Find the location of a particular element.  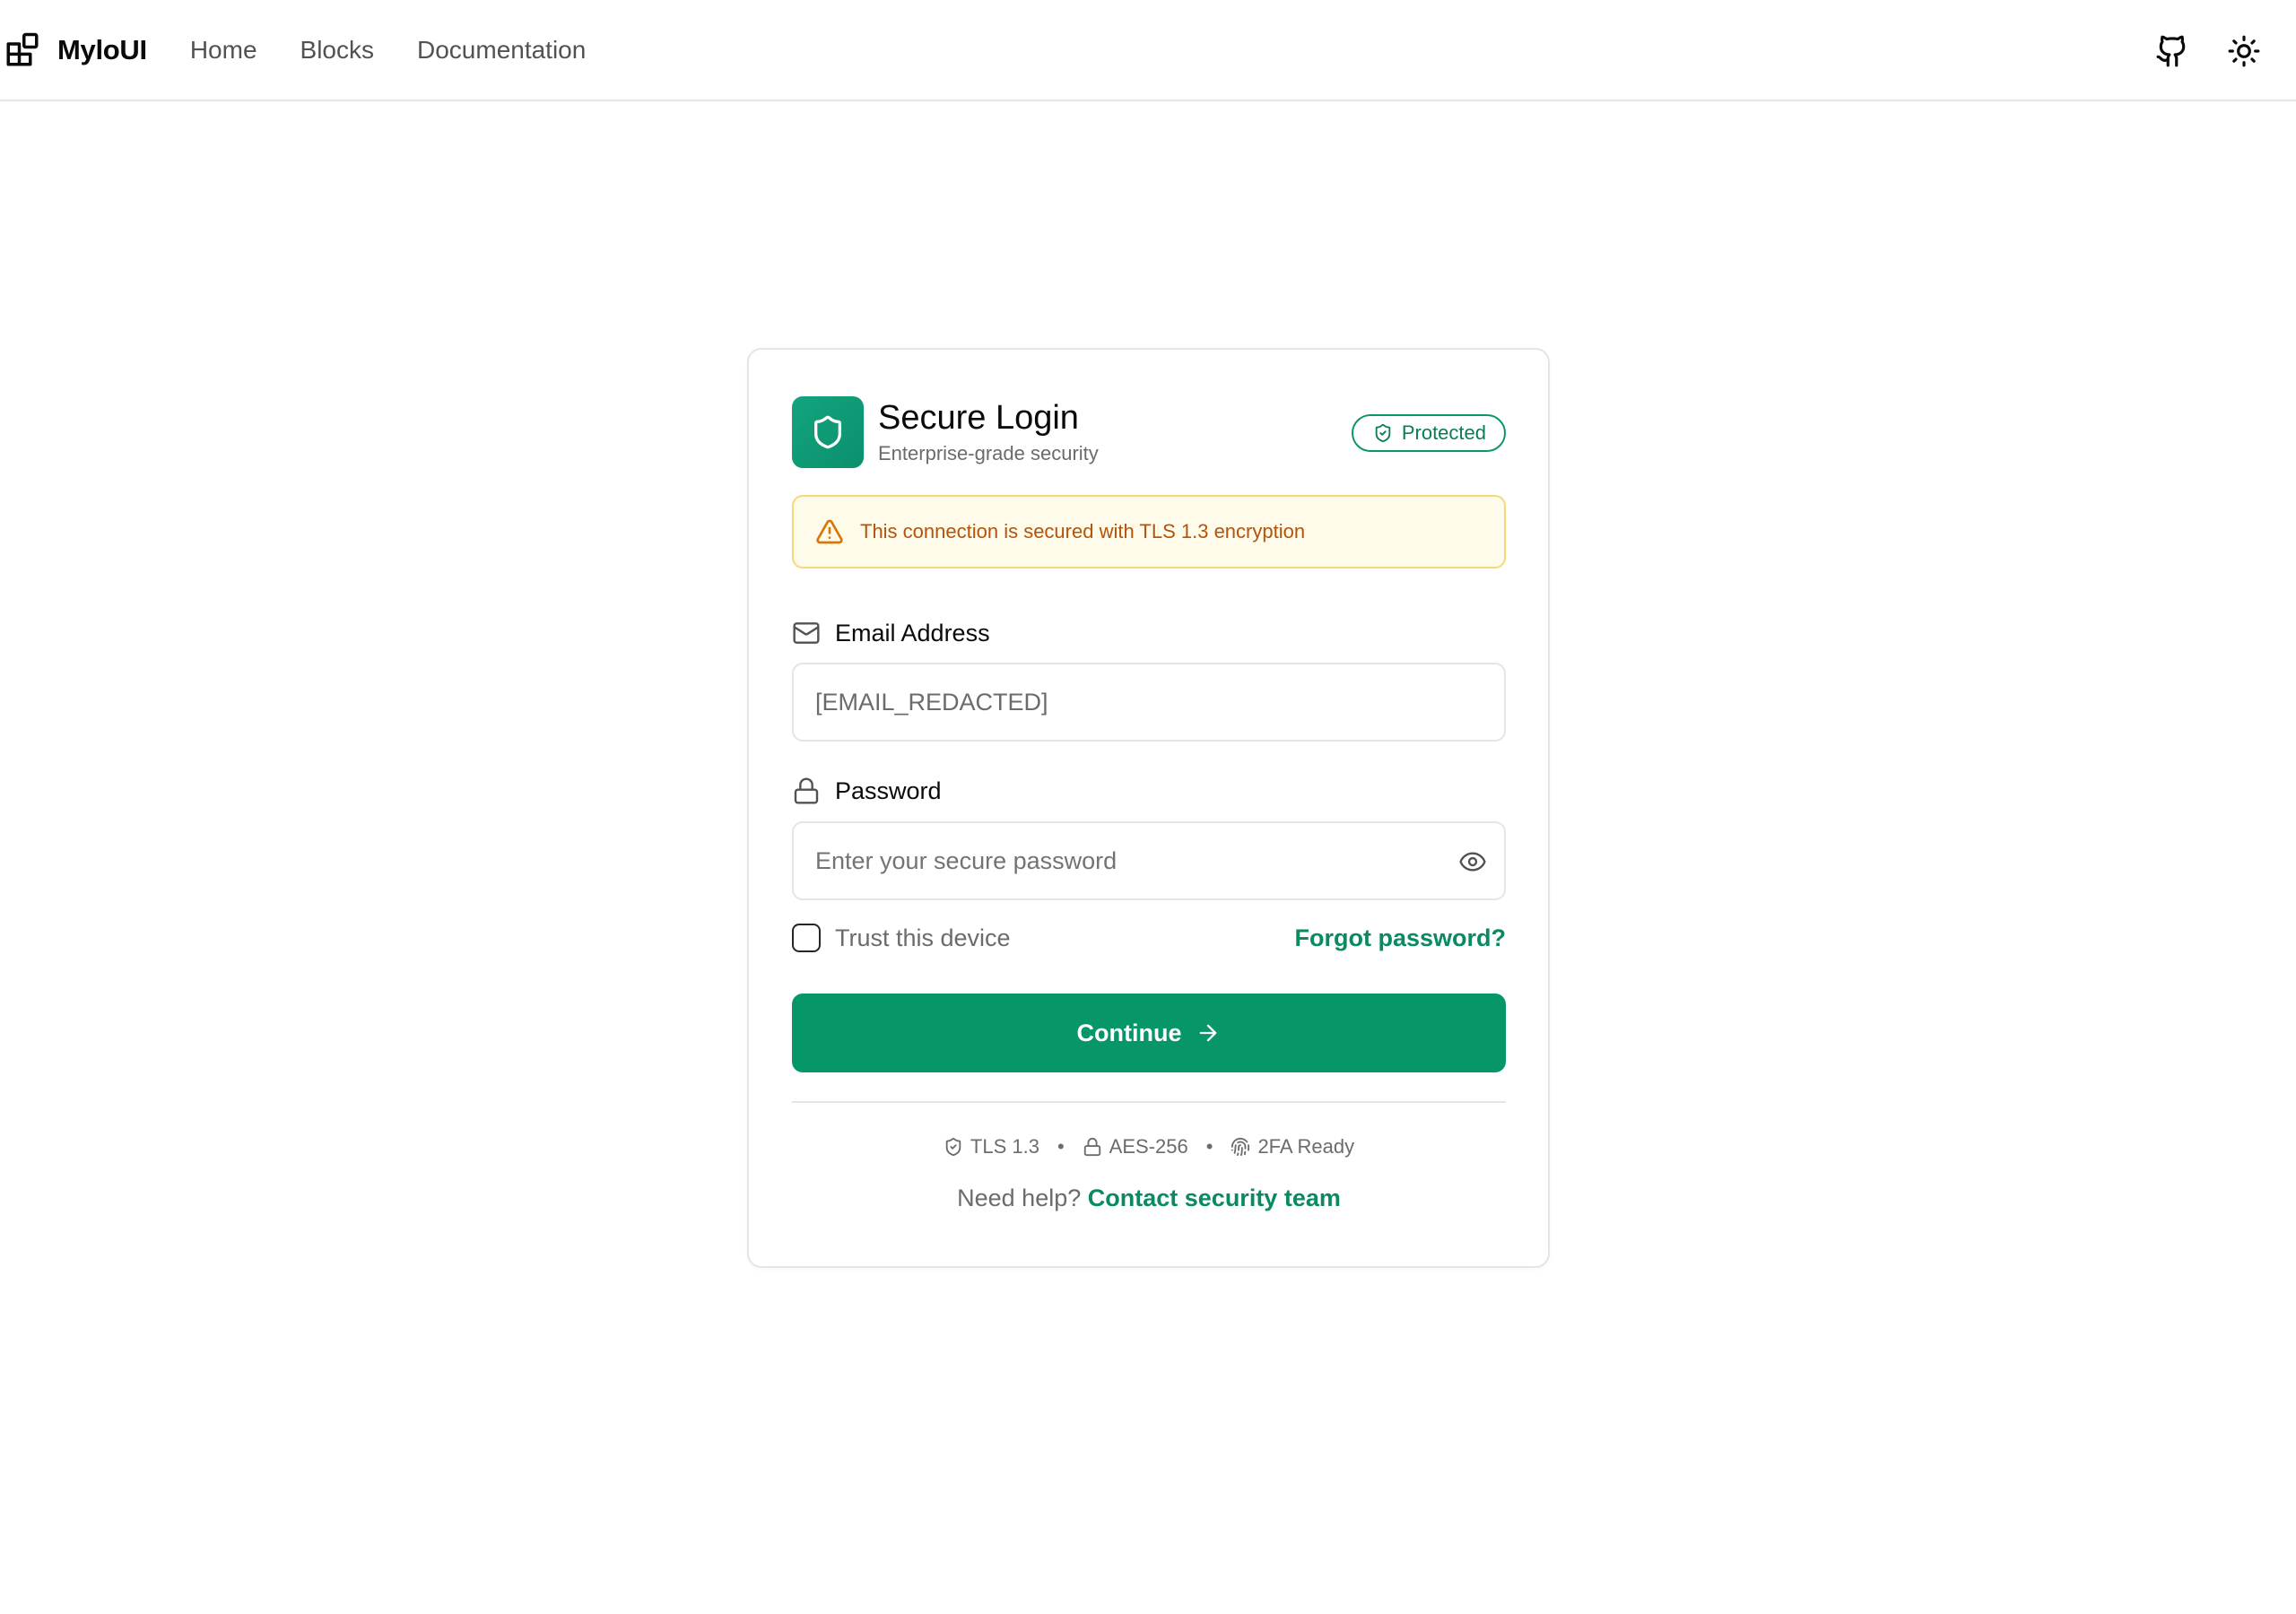

security-feature-aes: AES-256 is located at coordinates (1135, 1146).